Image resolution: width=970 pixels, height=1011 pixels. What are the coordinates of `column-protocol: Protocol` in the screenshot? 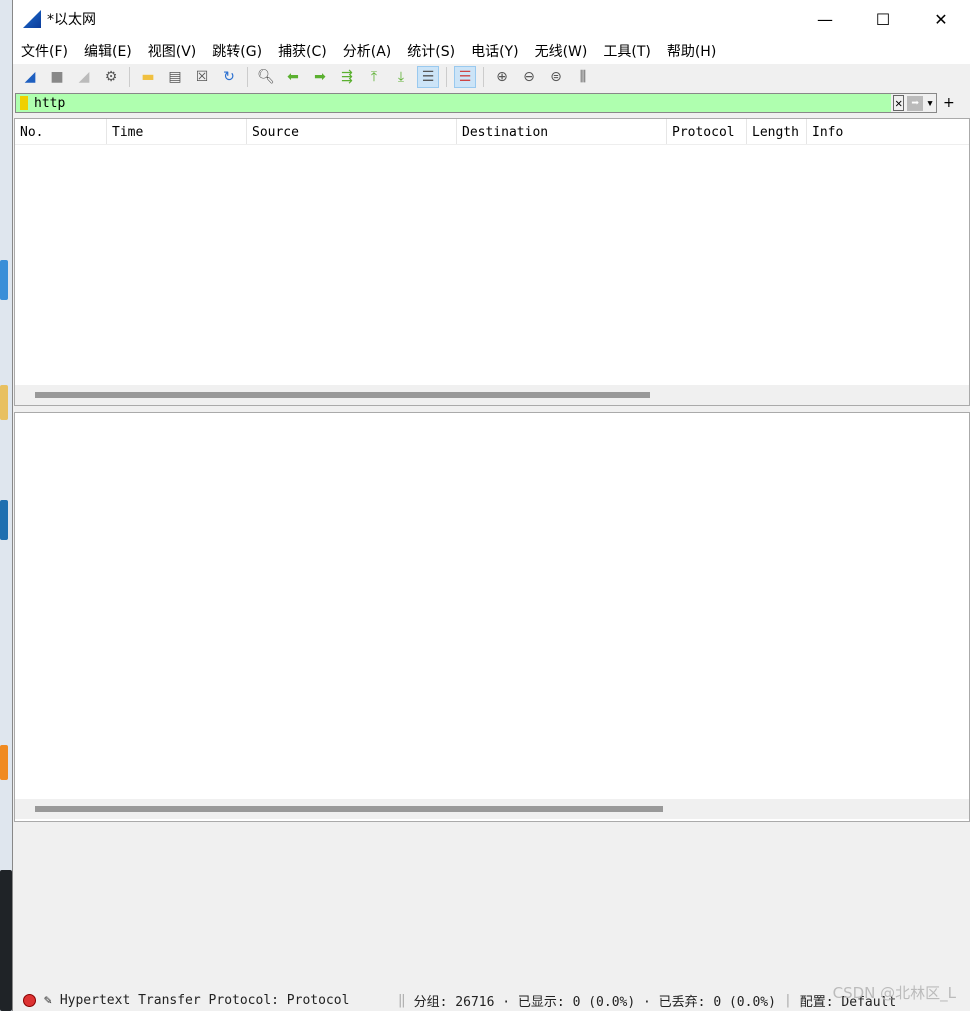 It's located at (707, 131).